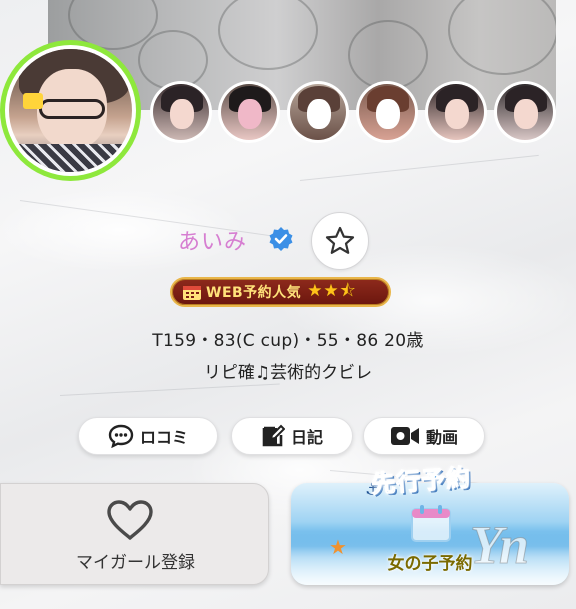 The image size is (576, 609). I want to click on advance-booking-button: ⚓ 先行予約 ★ 女の子予約, so click(430, 524).